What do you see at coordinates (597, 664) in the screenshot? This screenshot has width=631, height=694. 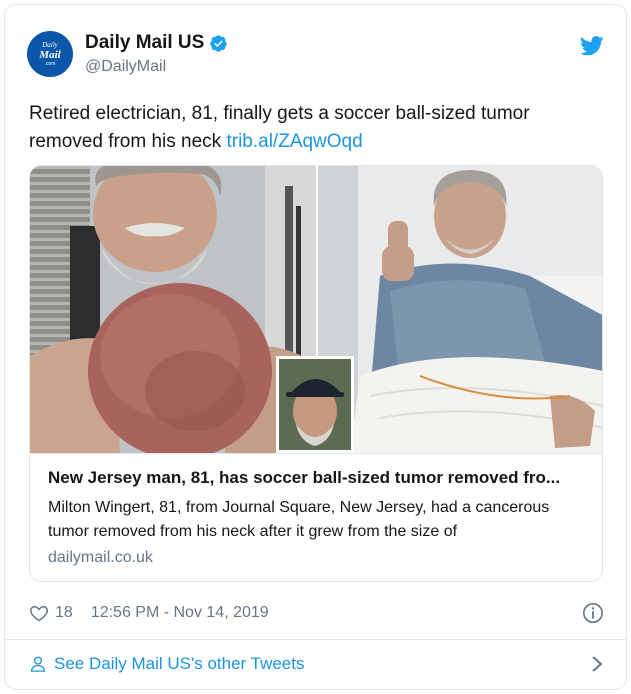 I see `chevron-right-icon` at bounding box center [597, 664].